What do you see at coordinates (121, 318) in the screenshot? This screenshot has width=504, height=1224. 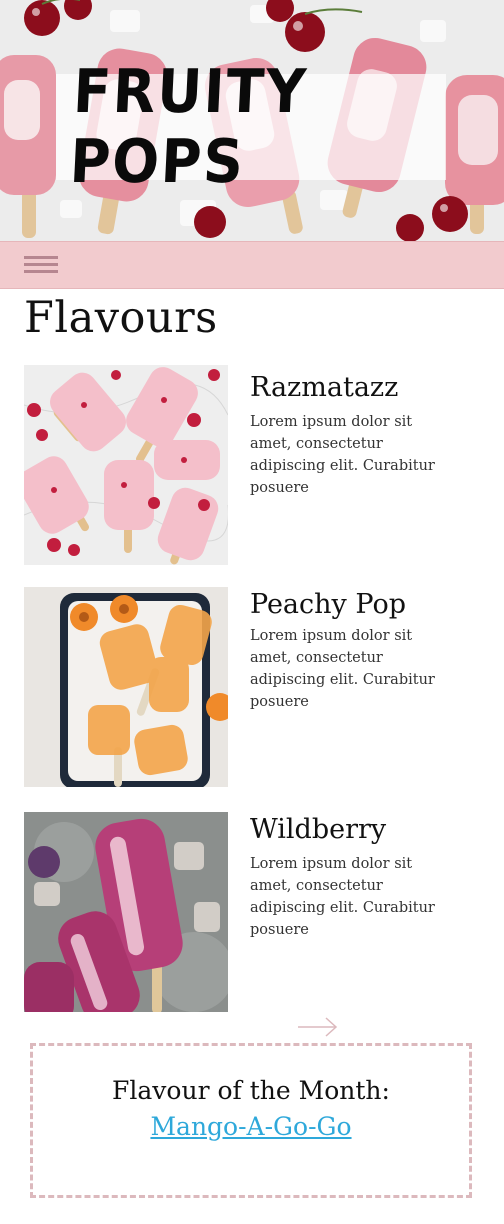 I see `page-title: Flavours` at bounding box center [121, 318].